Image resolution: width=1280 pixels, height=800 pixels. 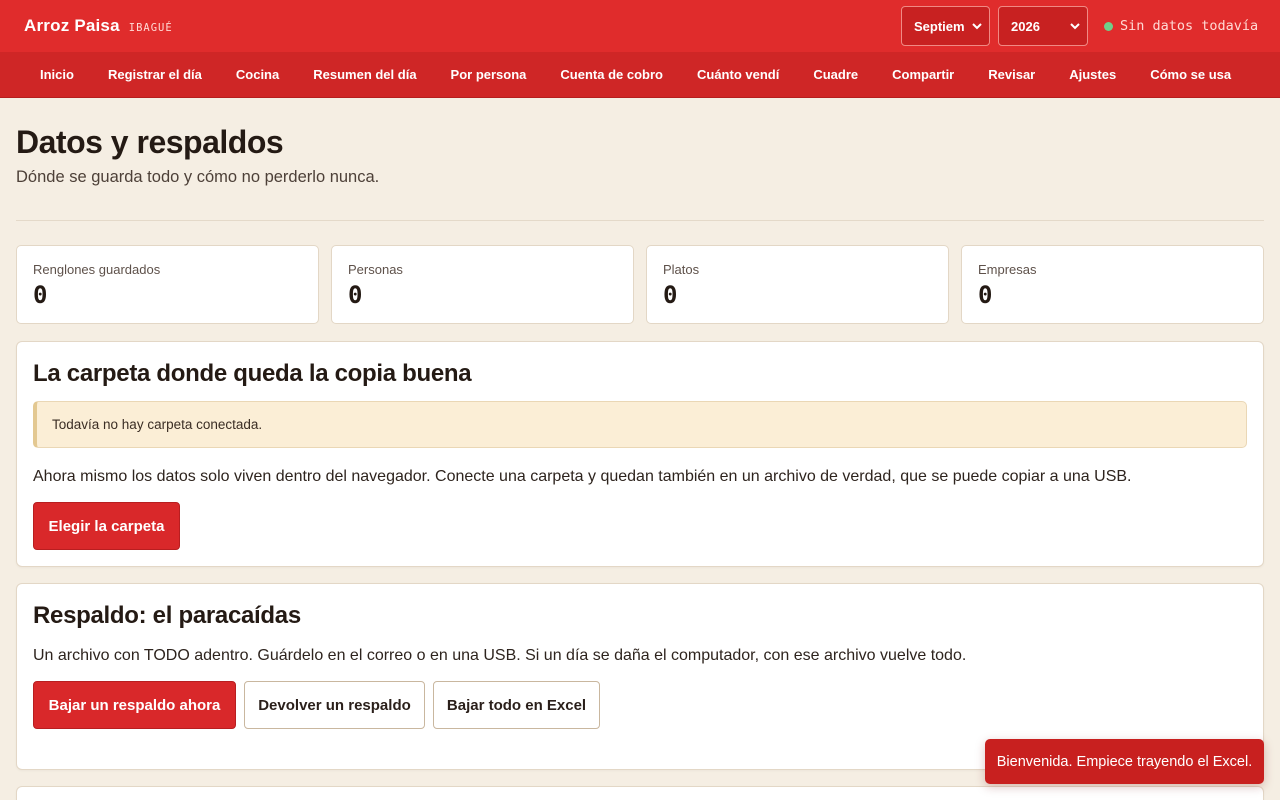 I want to click on month-select: Septiem, so click(x=945, y=26).